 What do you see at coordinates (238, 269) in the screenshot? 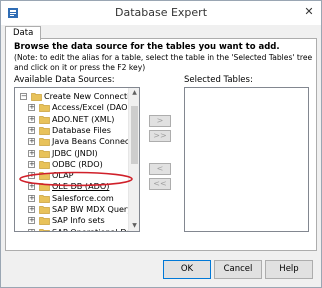
I see `cancel-button: Cancel` at bounding box center [238, 269].